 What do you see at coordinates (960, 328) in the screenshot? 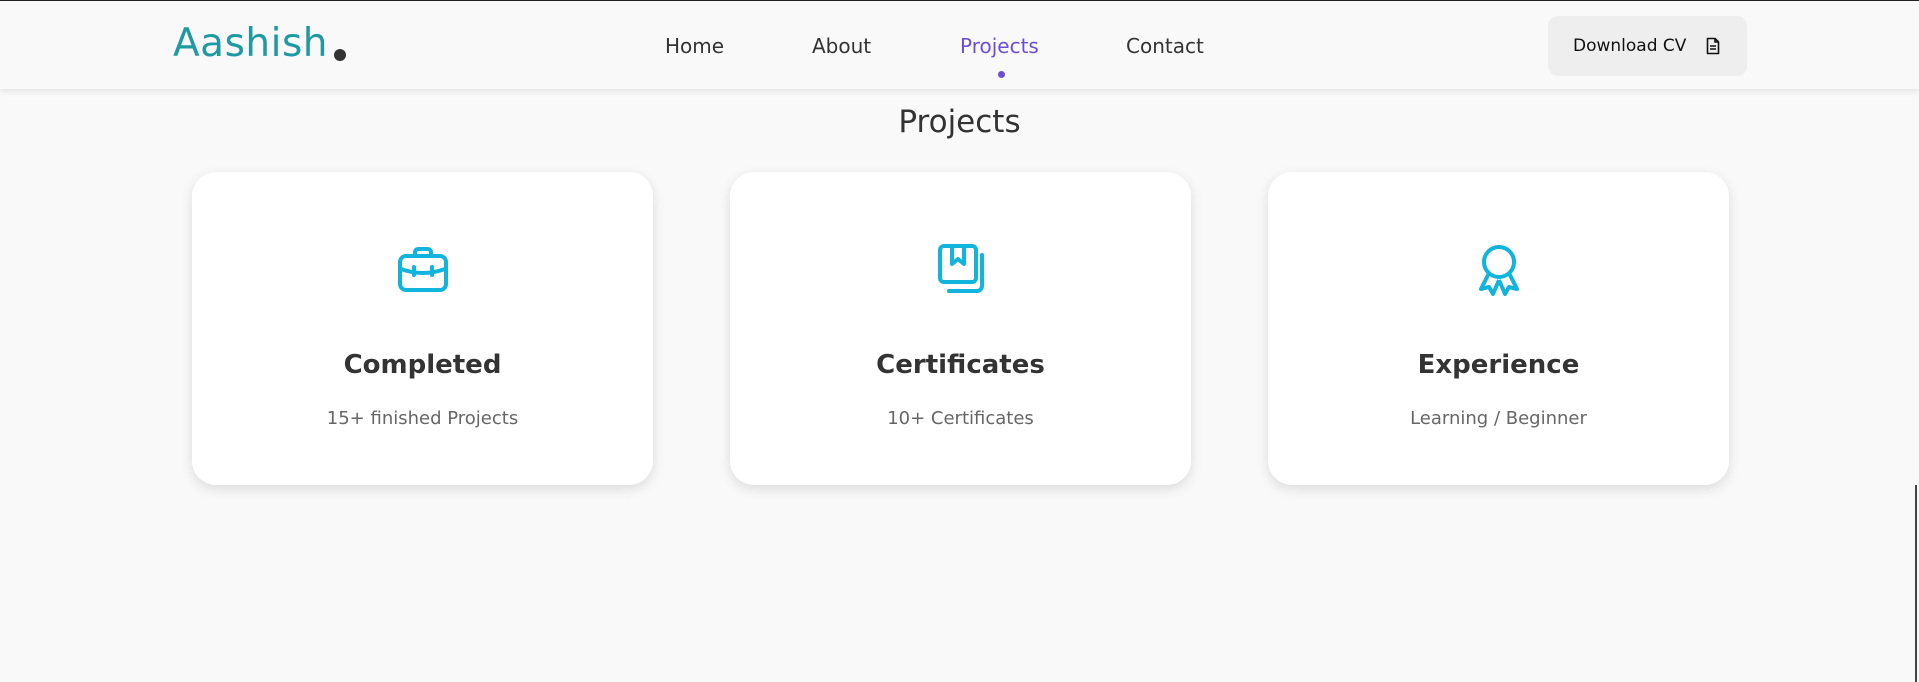
I see `stat-card-certificates: Certificates 10+ Certificates` at bounding box center [960, 328].